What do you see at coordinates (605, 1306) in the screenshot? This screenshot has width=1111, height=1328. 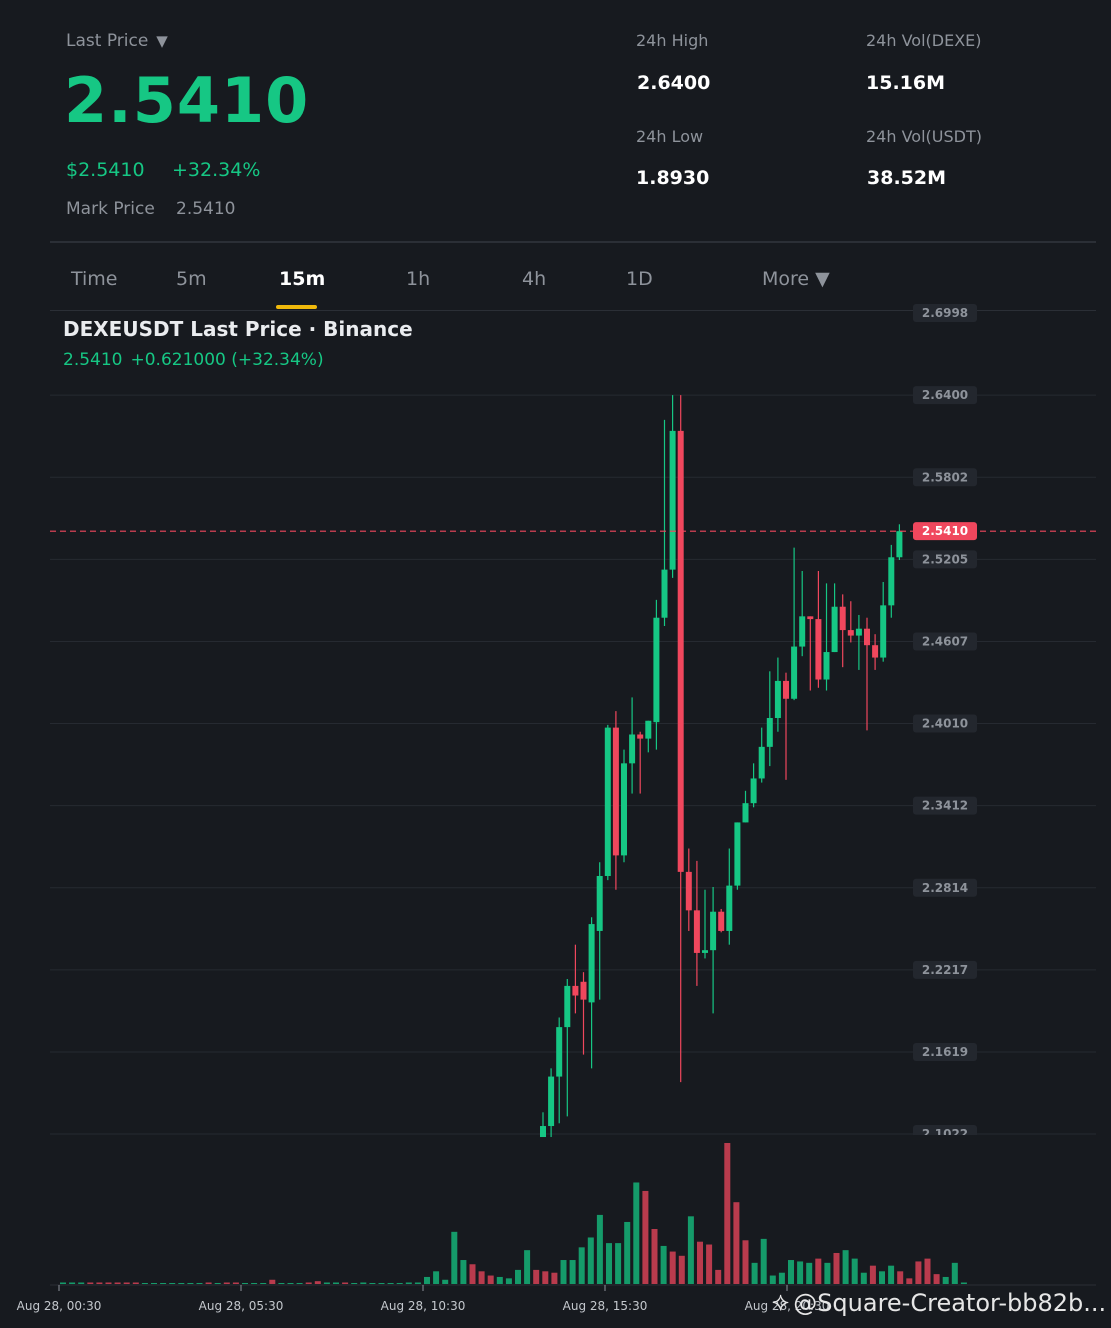 I see `time-tick-label: Aug 28, 15:30` at bounding box center [605, 1306].